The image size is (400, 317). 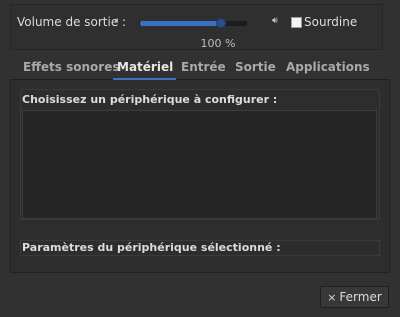 I want to click on volume-slider, so click(x=193, y=23).